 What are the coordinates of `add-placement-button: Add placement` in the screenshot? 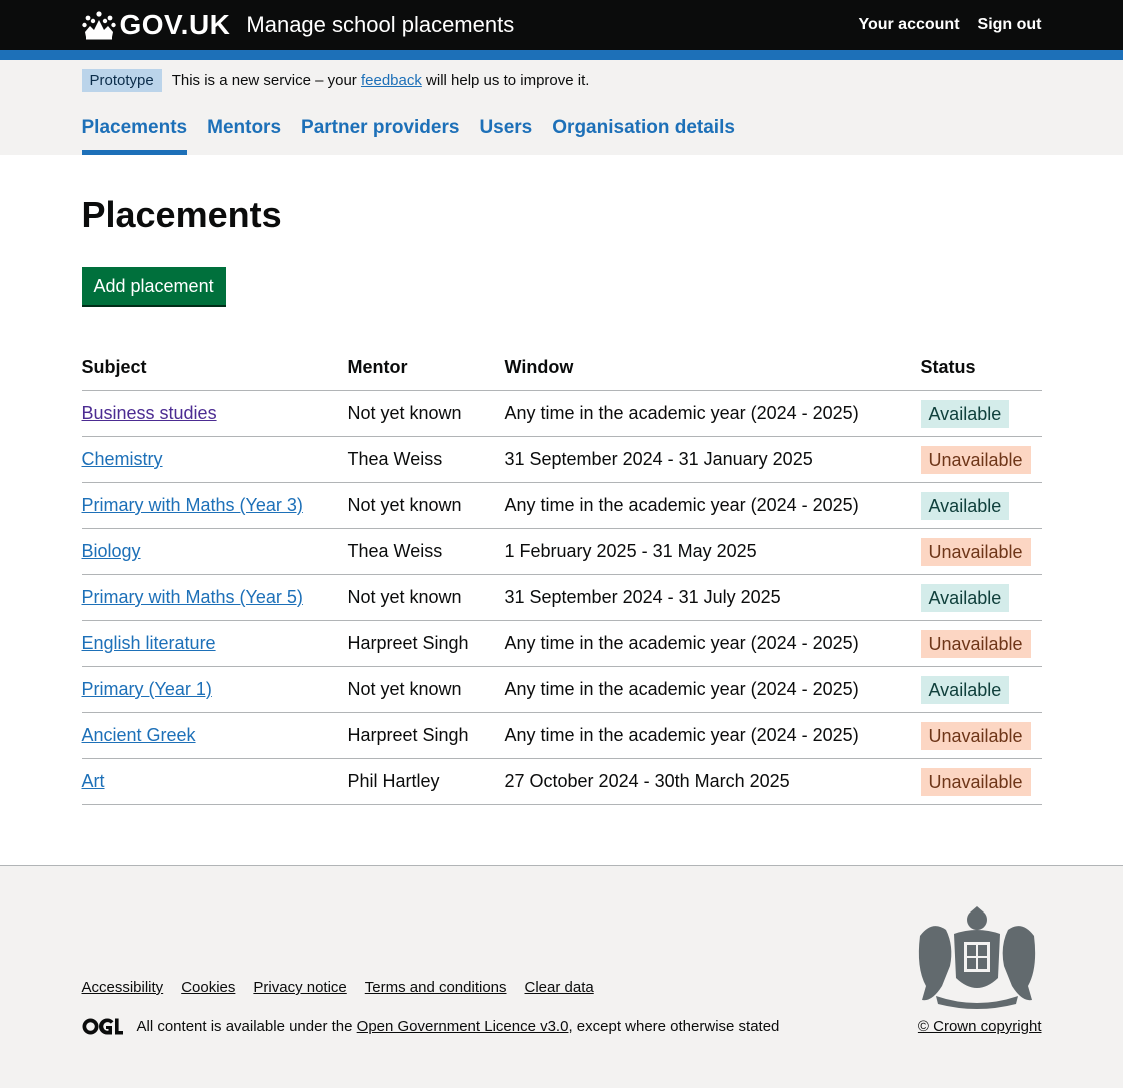 It's located at (153, 286).